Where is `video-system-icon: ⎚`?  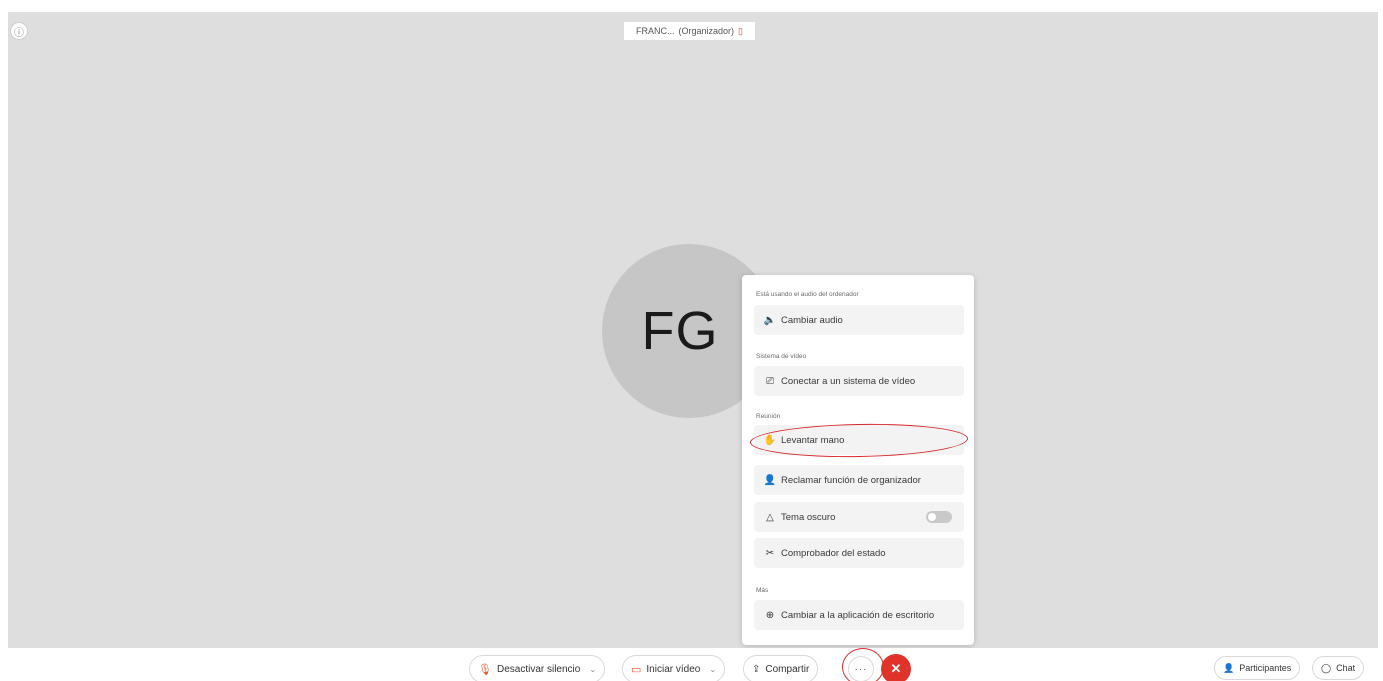
video-system-icon: ⎚ is located at coordinates (770, 381).